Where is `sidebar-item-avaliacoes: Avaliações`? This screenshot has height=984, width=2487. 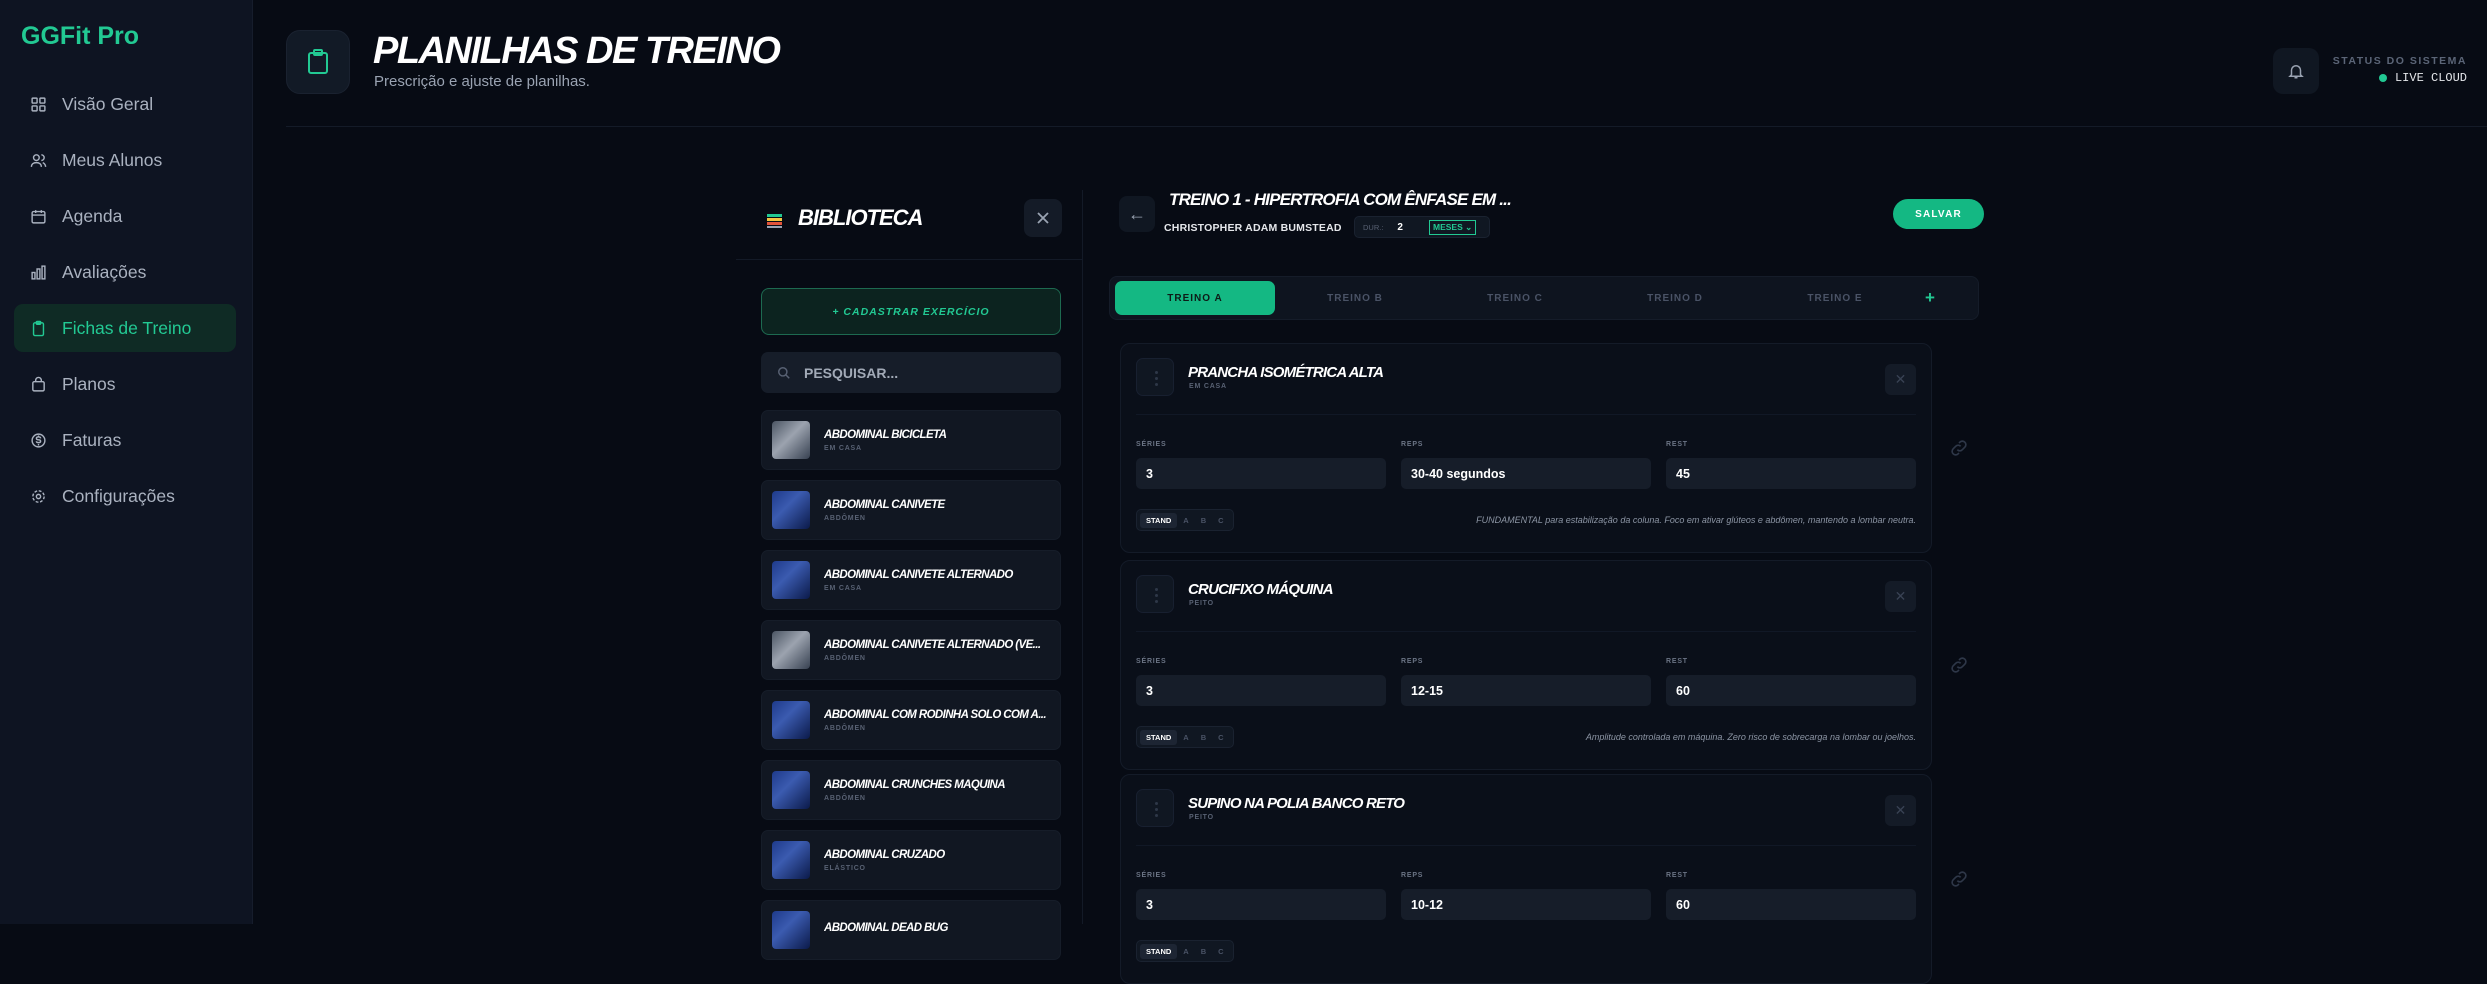
sidebar-item-avaliacoes: Avaliações is located at coordinates (125, 272).